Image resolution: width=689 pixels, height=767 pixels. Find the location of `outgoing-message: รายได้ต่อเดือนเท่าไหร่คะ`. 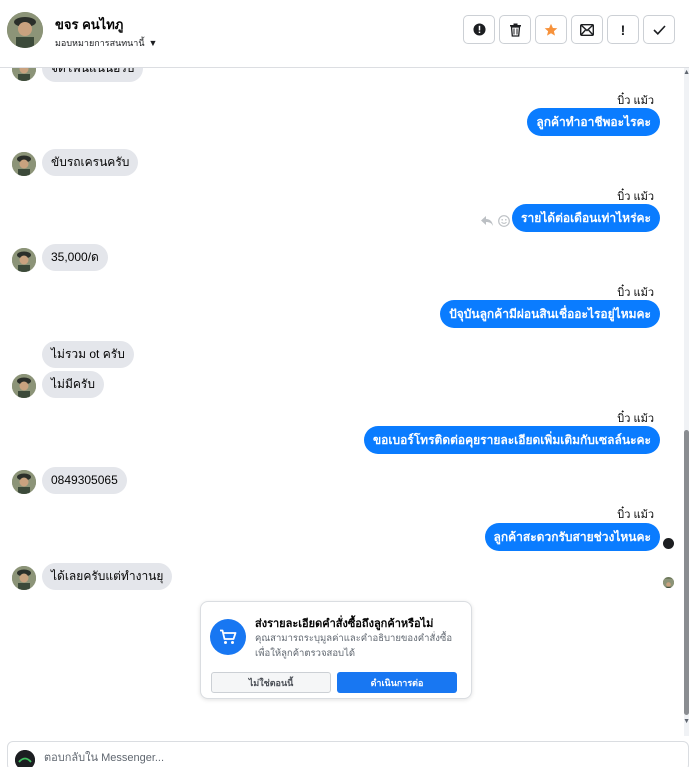

outgoing-message: รายได้ต่อเดือนเท่าไหร่คะ is located at coordinates (586, 218).